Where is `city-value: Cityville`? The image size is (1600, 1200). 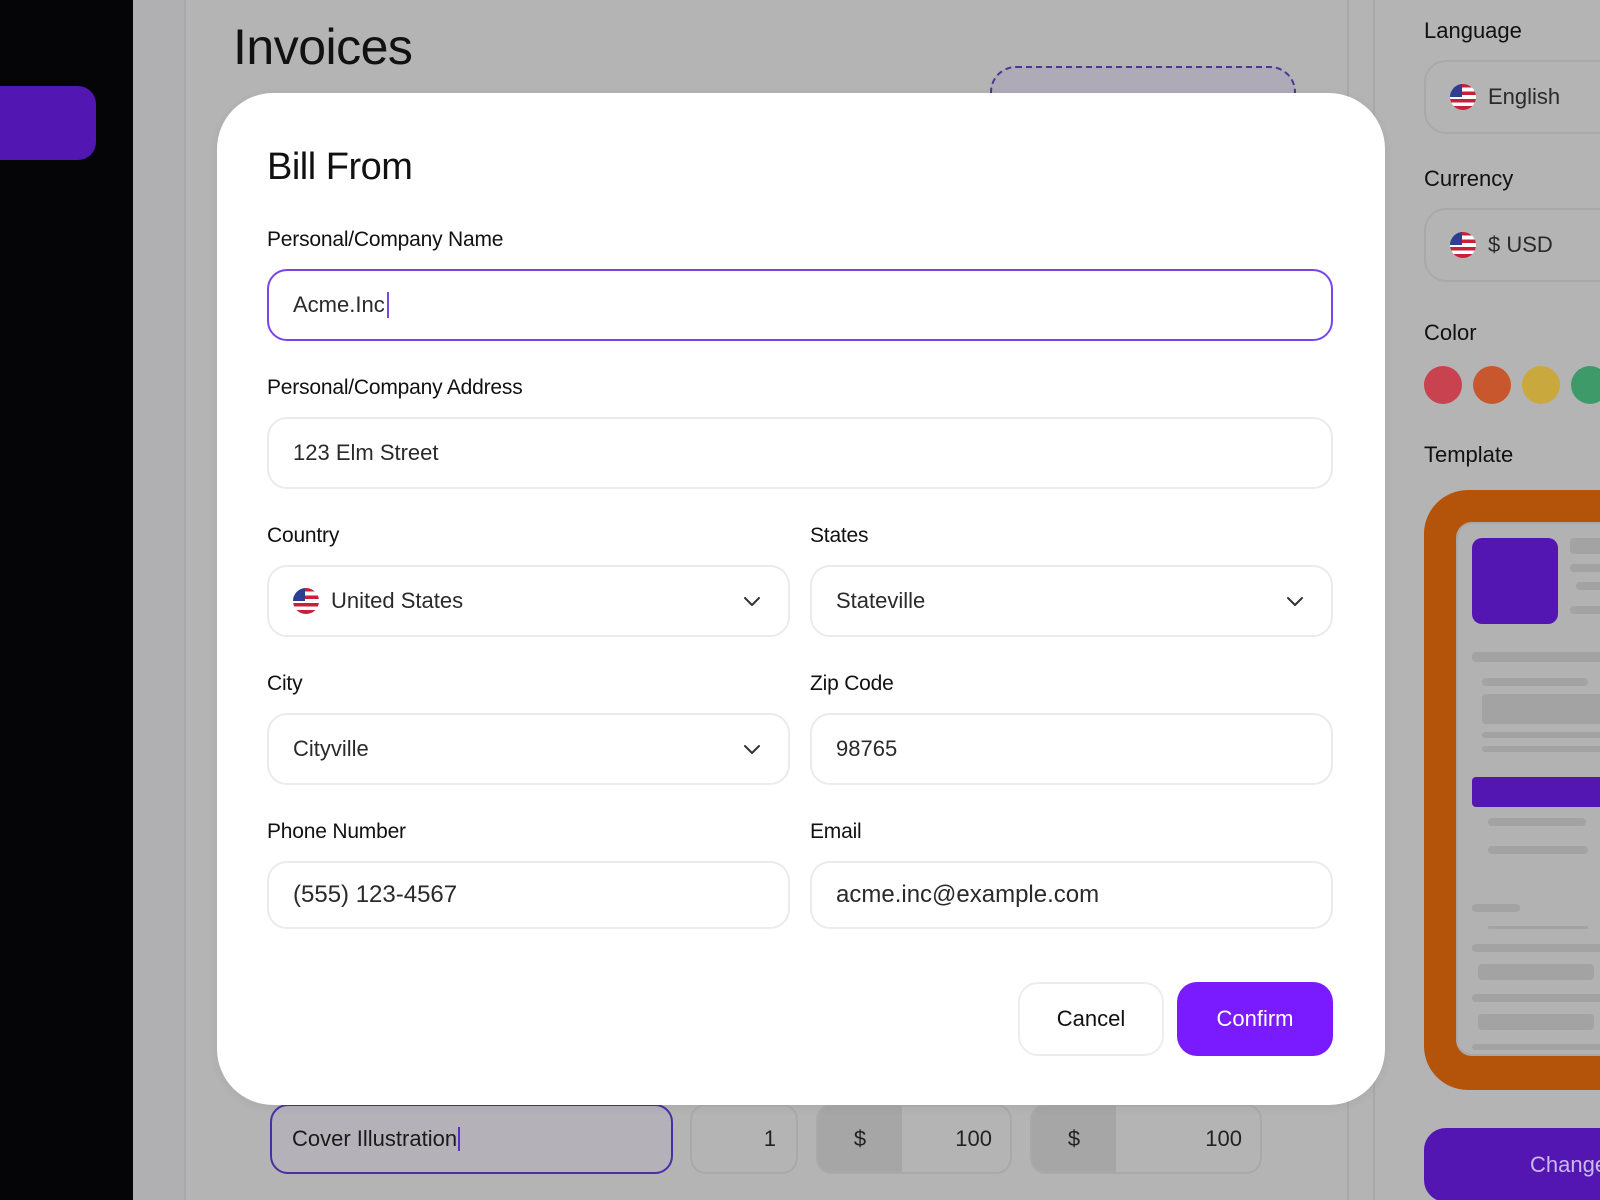
city-value: Cityville is located at coordinates (331, 748).